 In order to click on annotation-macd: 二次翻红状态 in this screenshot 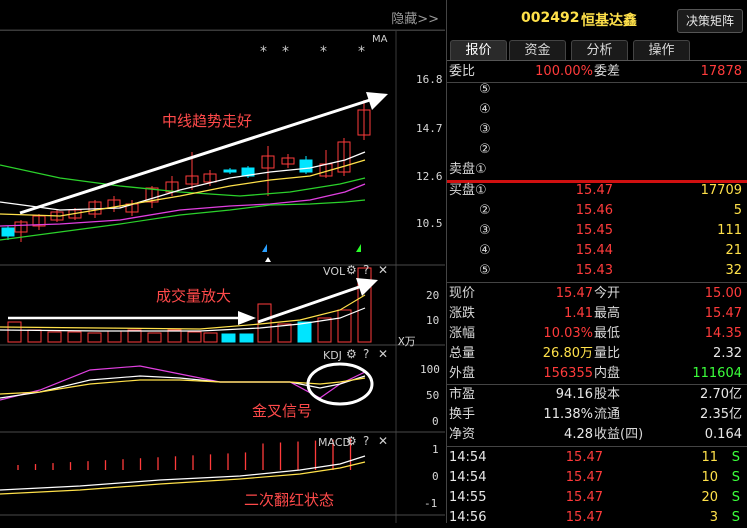, I will do `click(289, 500)`.